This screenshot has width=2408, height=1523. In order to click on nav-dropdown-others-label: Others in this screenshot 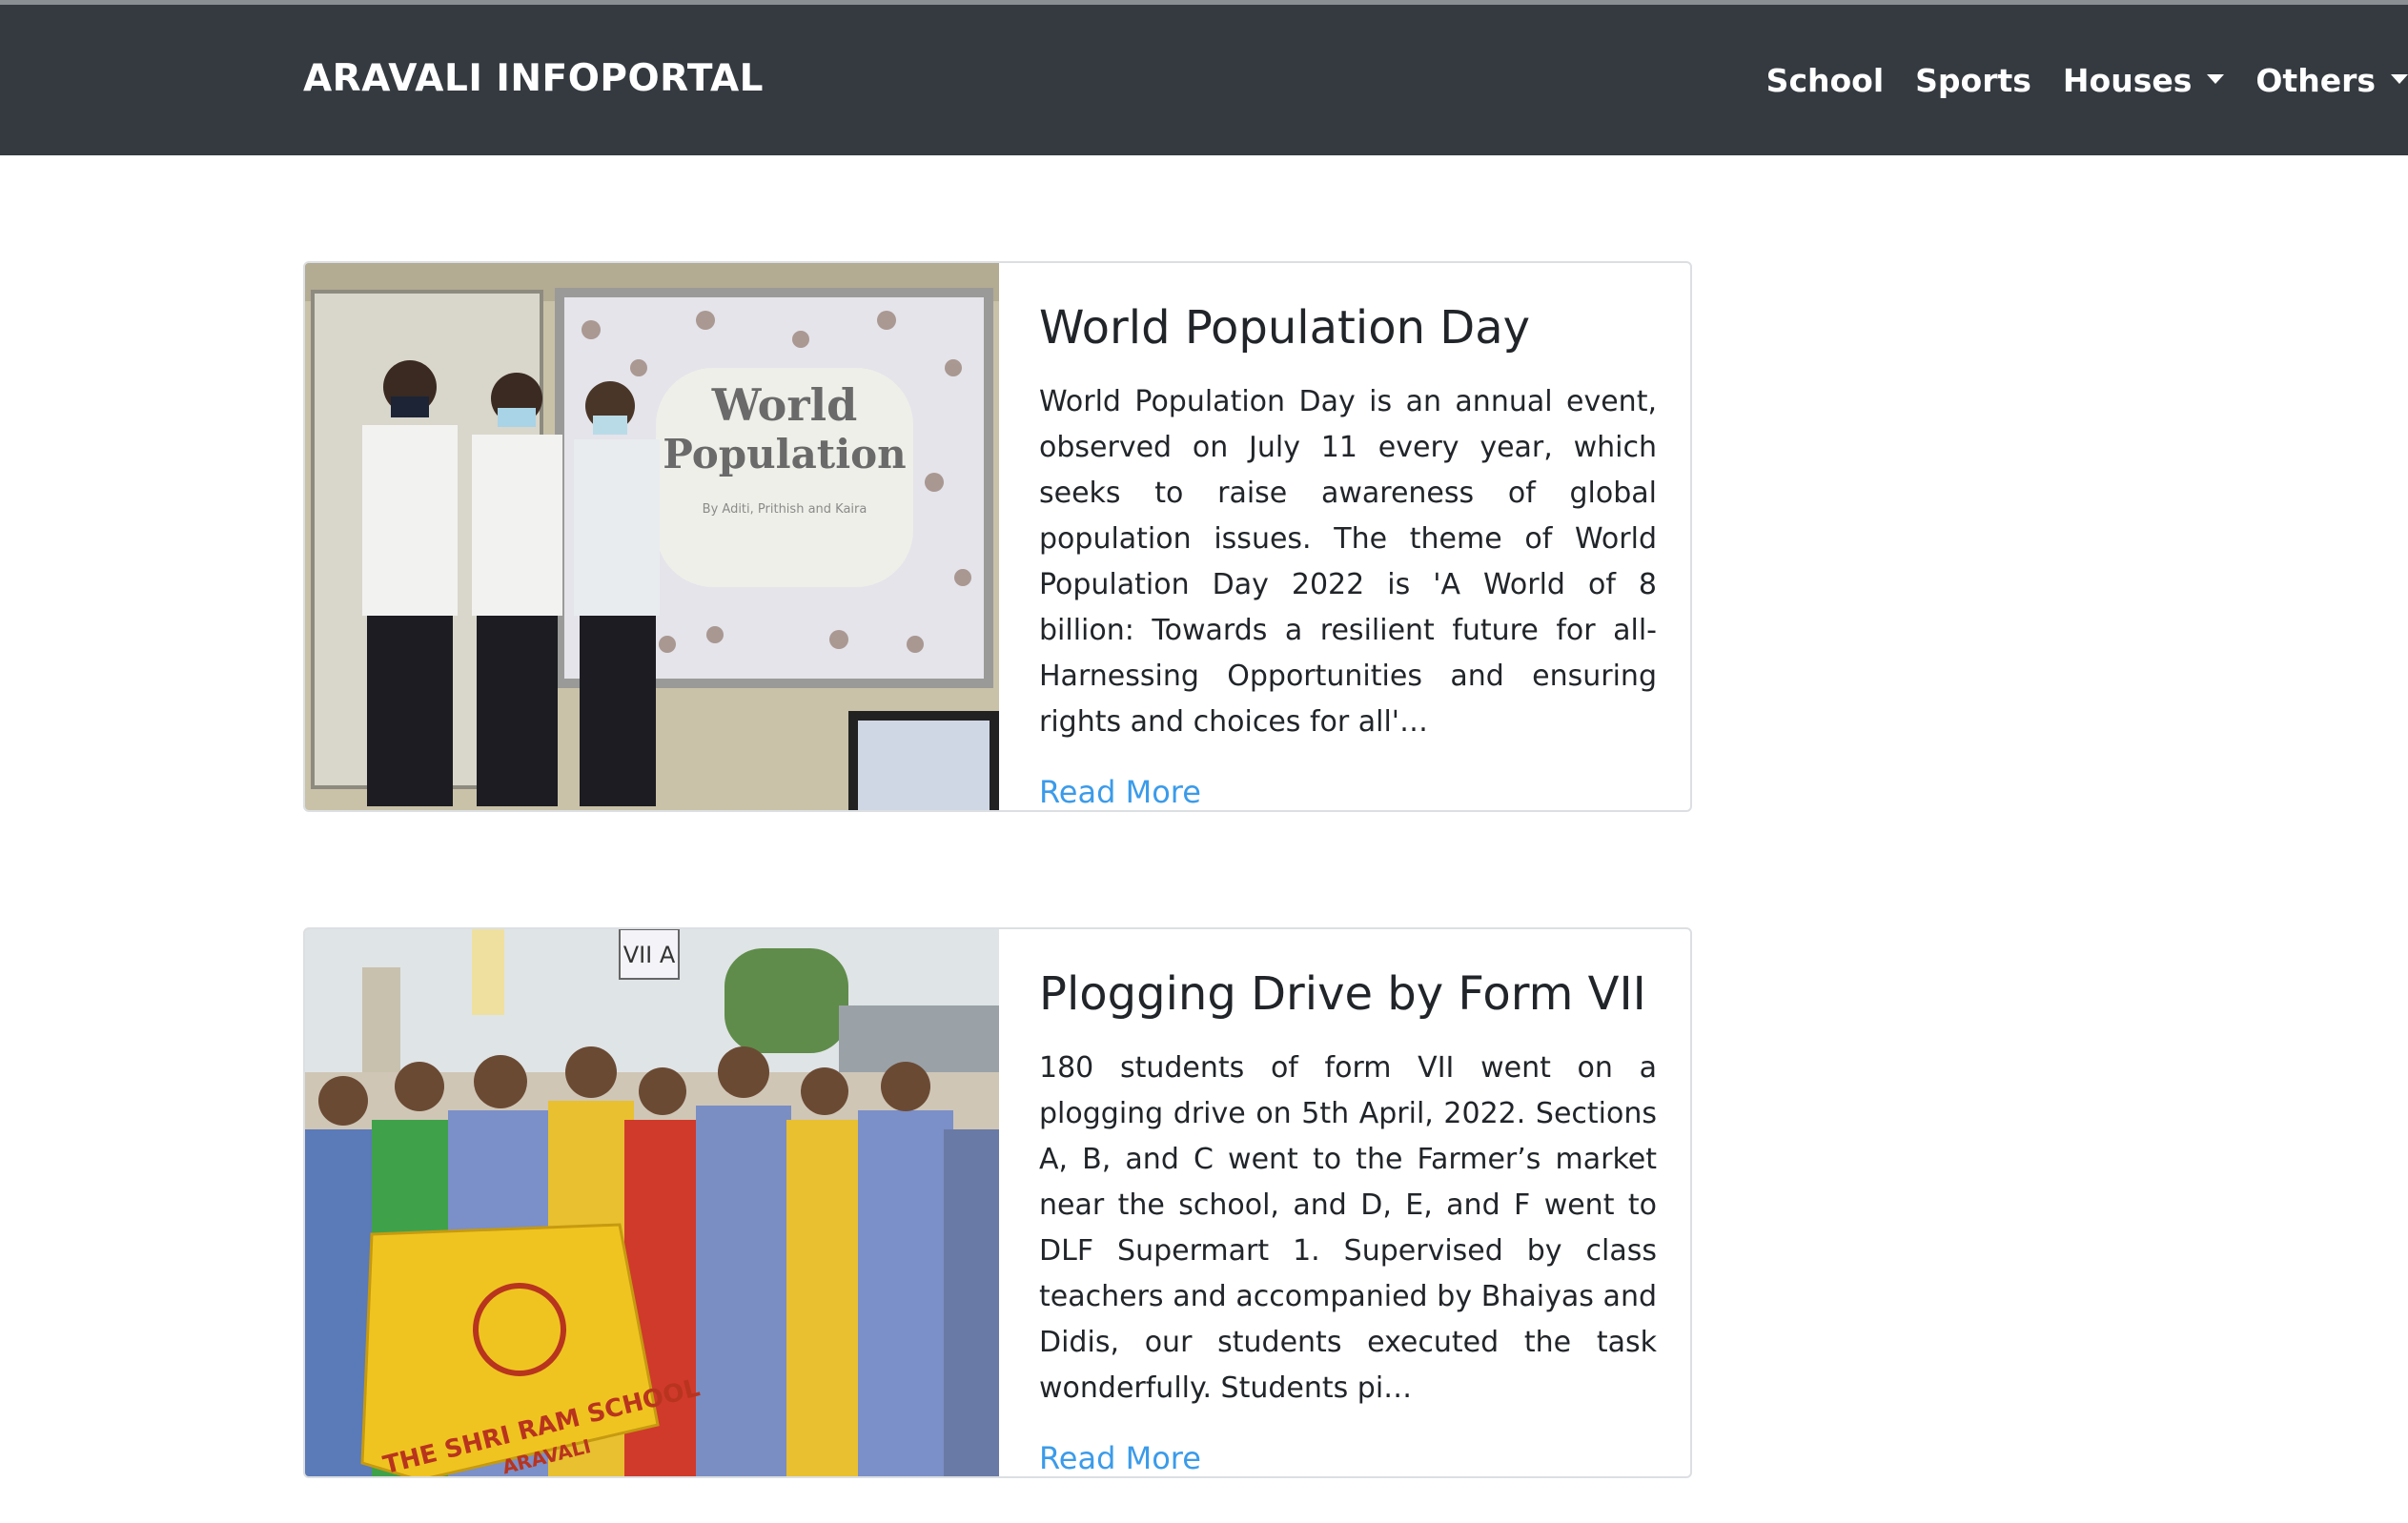, I will do `click(2315, 80)`.